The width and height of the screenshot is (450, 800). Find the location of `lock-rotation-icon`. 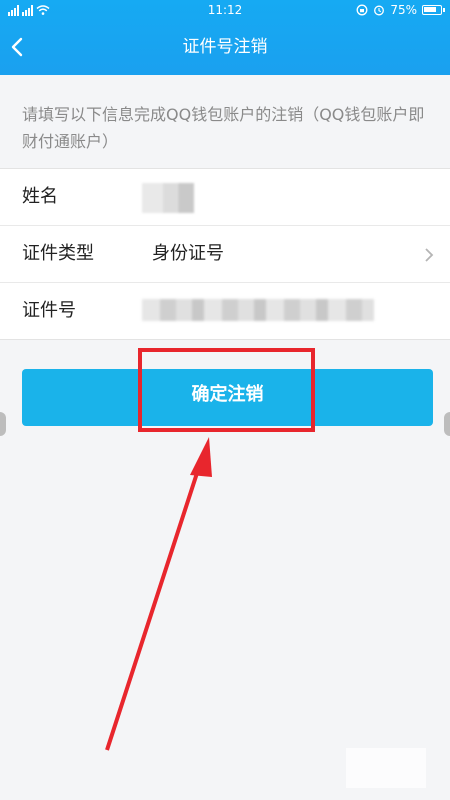

lock-rotation-icon is located at coordinates (362, 10).